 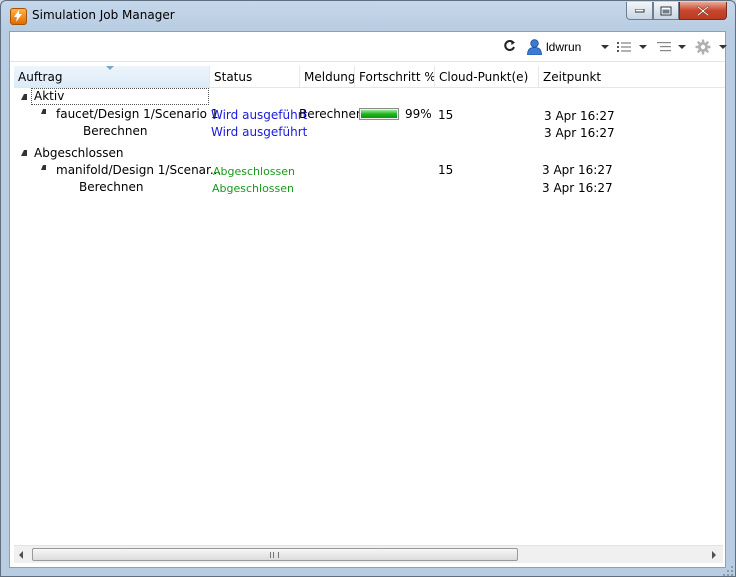 I want to click on column-header-meldung: Meldung, so click(x=327, y=76).